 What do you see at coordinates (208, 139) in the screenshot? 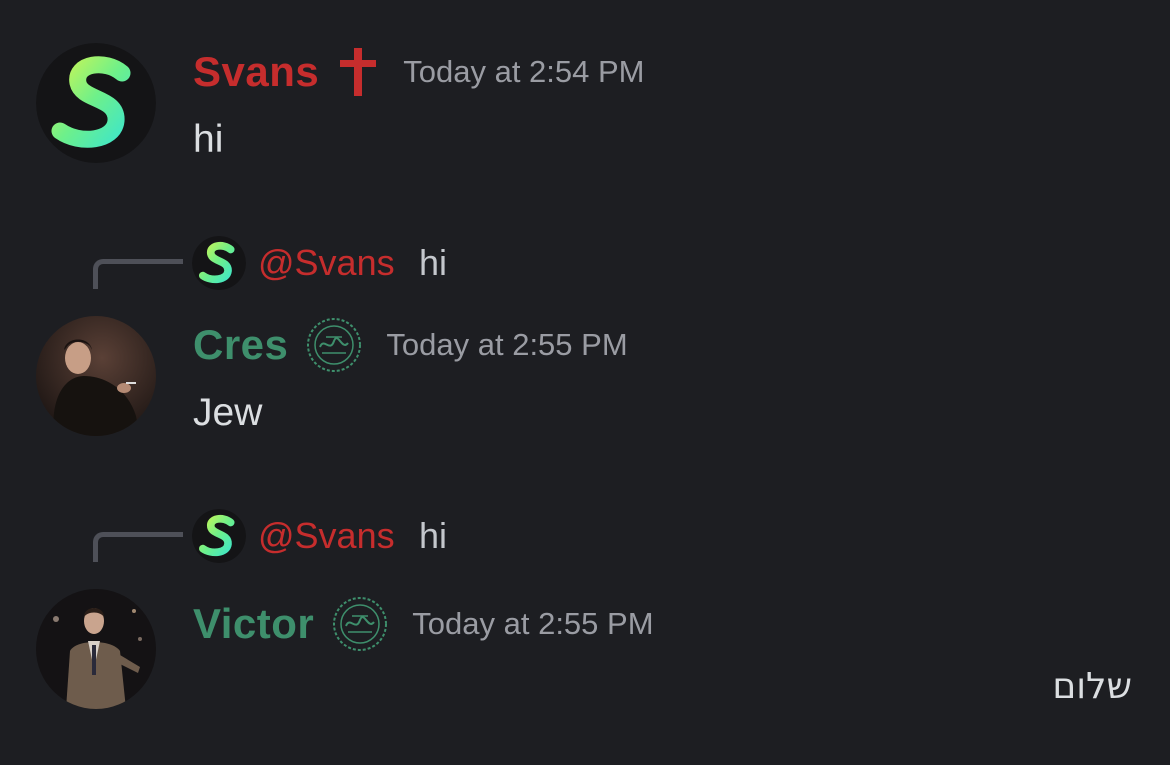
I see `message-text: hi` at bounding box center [208, 139].